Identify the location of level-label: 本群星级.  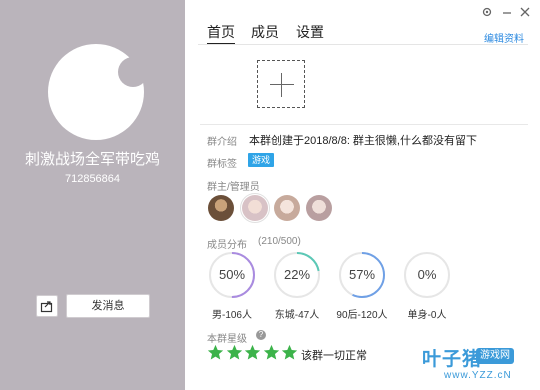
(227, 339).